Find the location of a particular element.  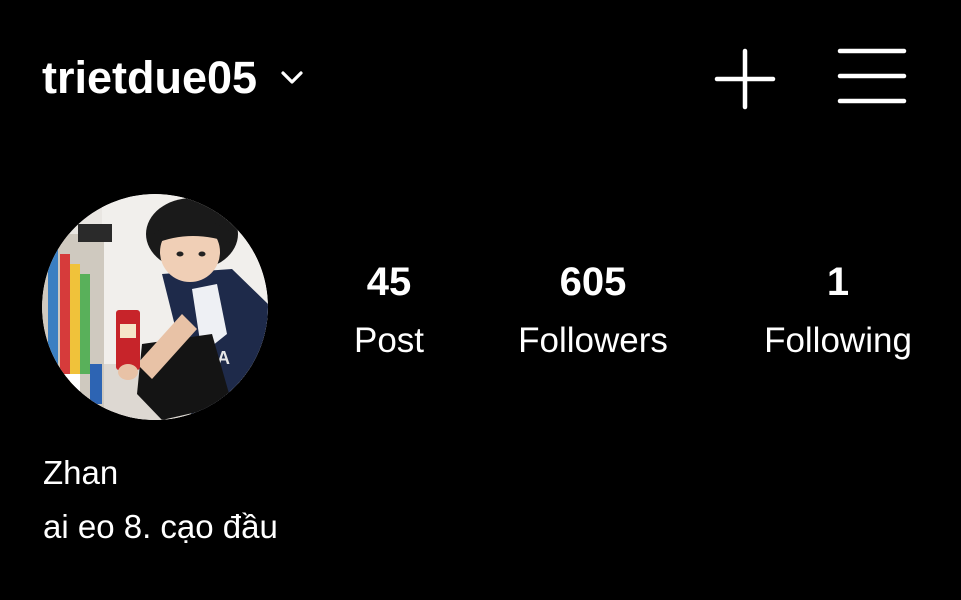

account-switcher: trietdue05 is located at coordinates (174, 78).